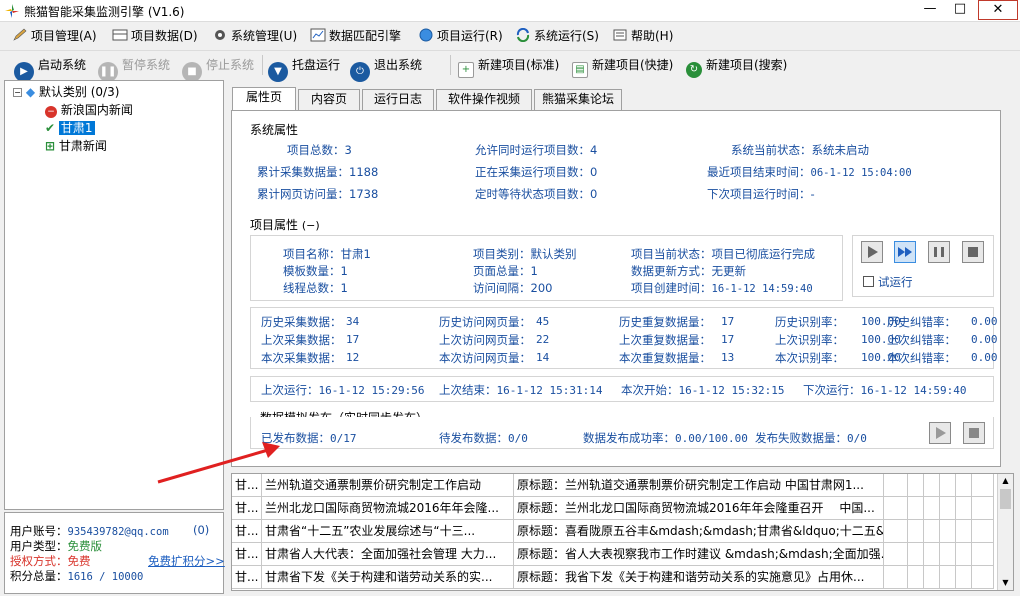 This screenshot has width=1020, height=596. Describe the element at coordinates (642, 36) in the screenshot. I see `menu-help: 帮助(H)` at that location.